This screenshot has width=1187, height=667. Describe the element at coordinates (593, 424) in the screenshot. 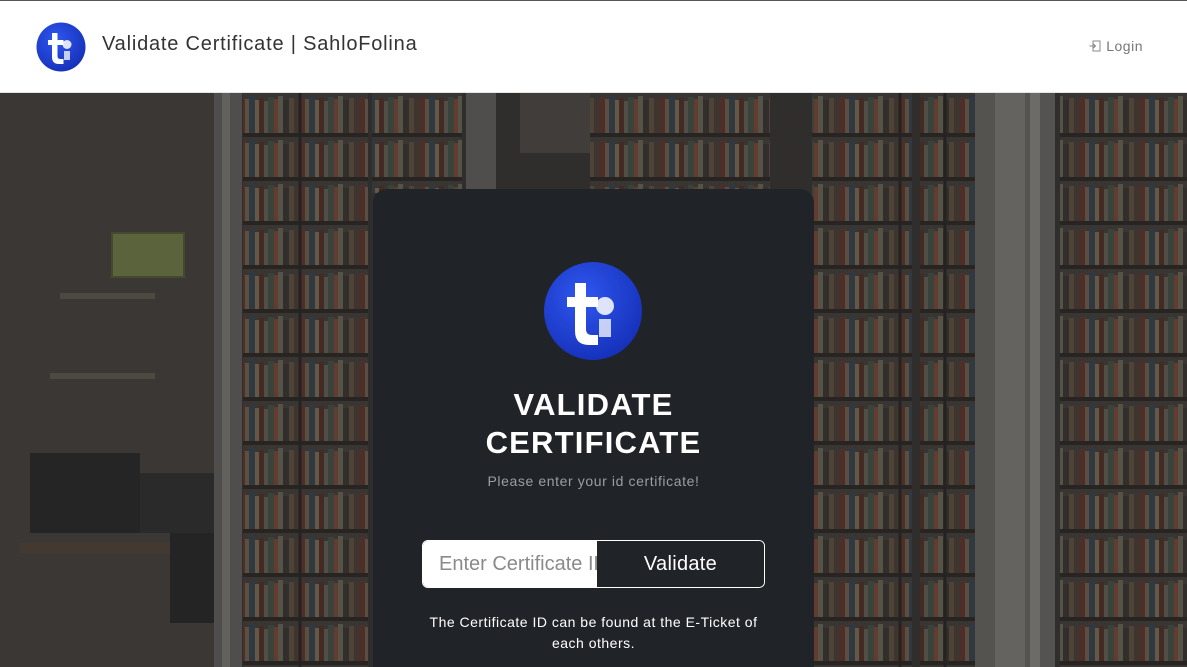

I see `card-title: VALIDATE CERTIFICATE` at that location.